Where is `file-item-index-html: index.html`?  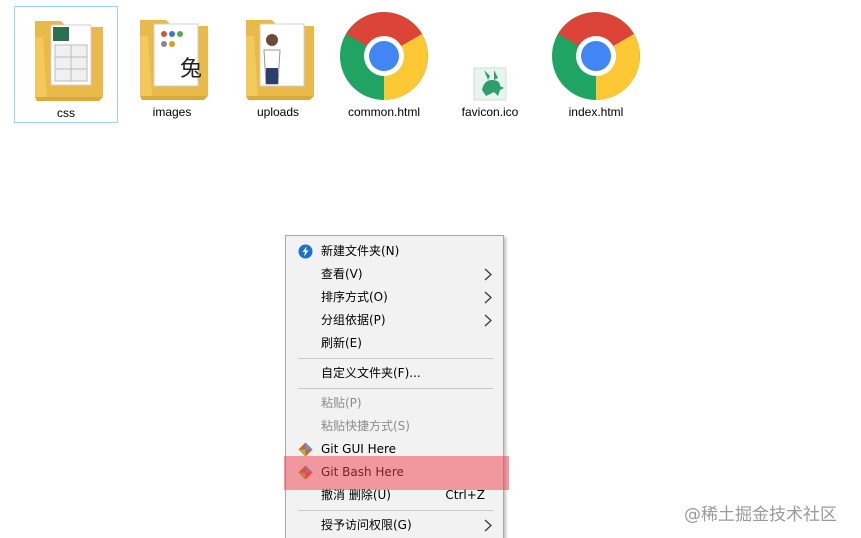 file-item-index-html: index.html is located at coordinates (596, 64).